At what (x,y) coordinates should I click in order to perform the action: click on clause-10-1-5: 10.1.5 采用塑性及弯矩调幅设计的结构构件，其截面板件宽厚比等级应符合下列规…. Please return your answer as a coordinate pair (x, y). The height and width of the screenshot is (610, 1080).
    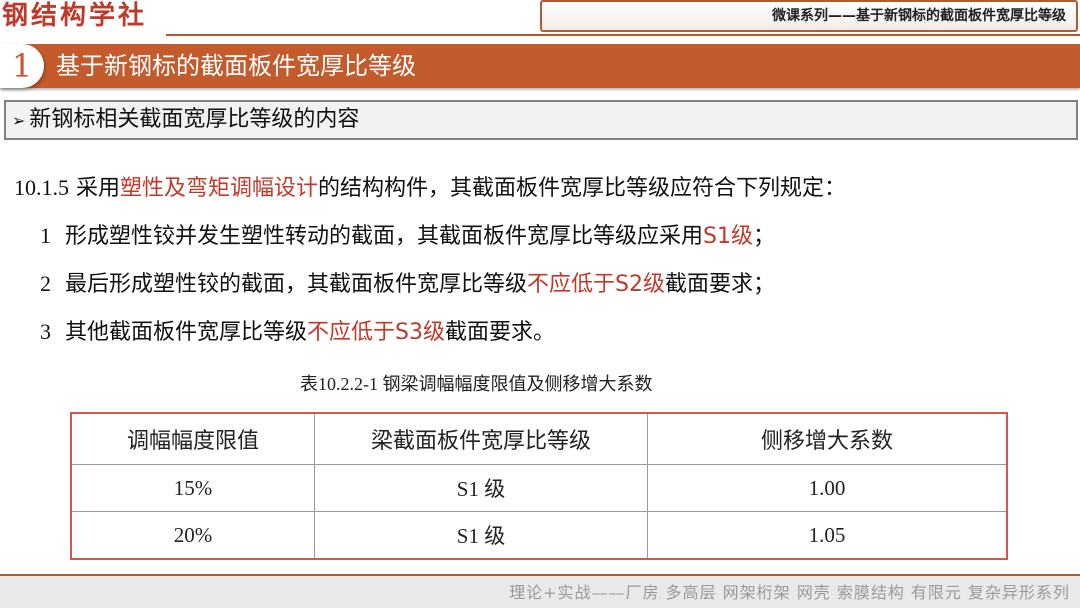
    Looking at the image, I should click on (430, 186).